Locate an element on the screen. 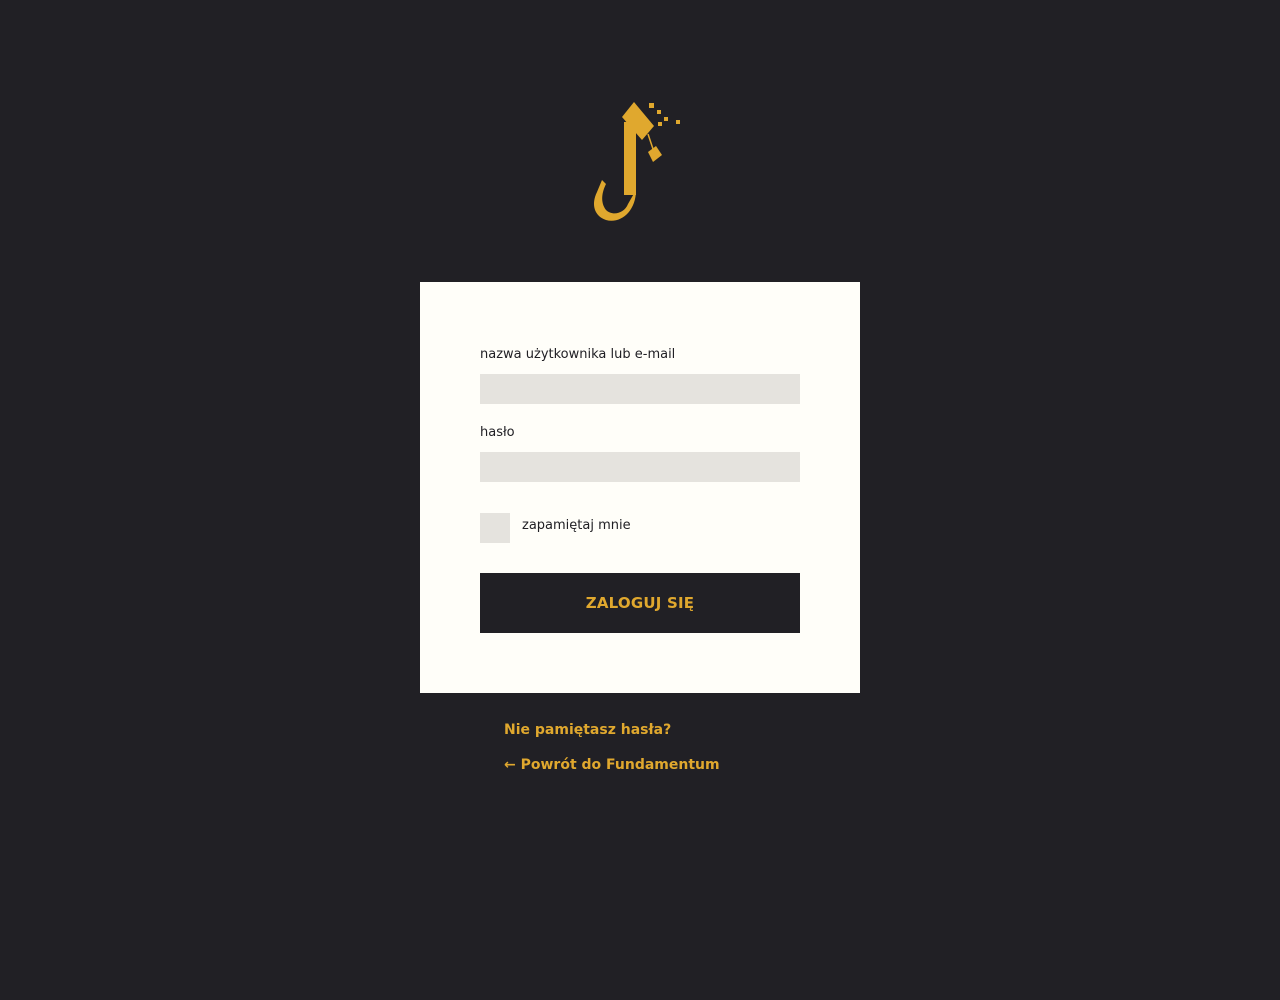 The height and width of the screenshot is (1000, 1280). username-label: nazwa użytkownika lub e-mail is located at coordinates (578, 354).